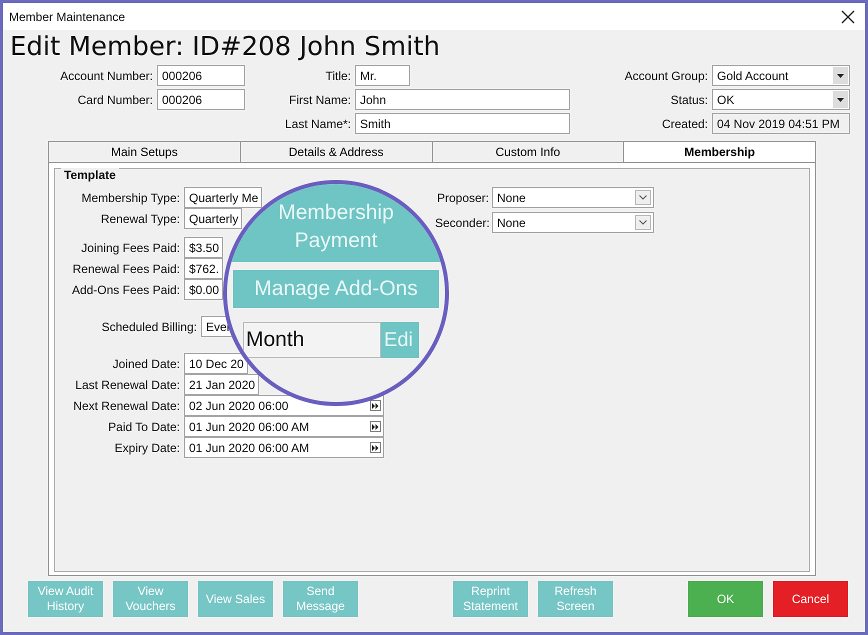  Describe the element at coordinates (223, 197) in the screenshot. I see `input-field: Quarterly Me` at that location.